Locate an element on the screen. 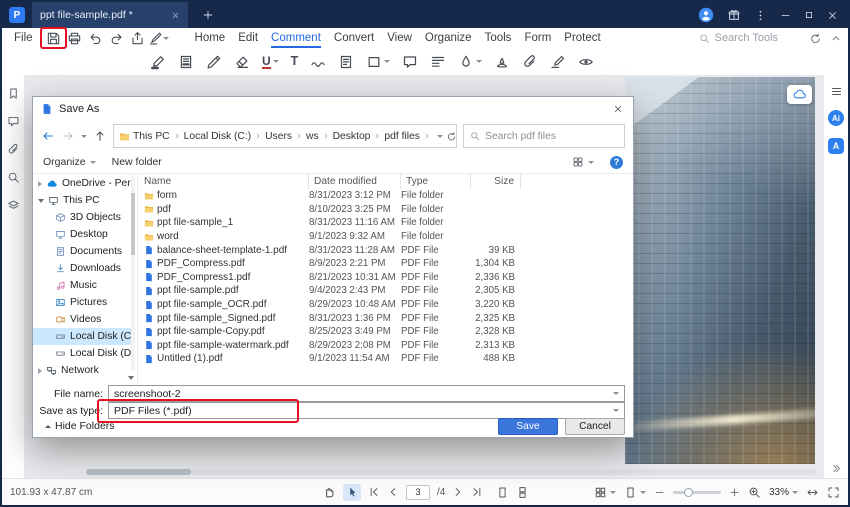 The width and height of the screenshot is (850, 507). breadcrumb-pdf-files: pdf files is located at coordinates (402, 136).